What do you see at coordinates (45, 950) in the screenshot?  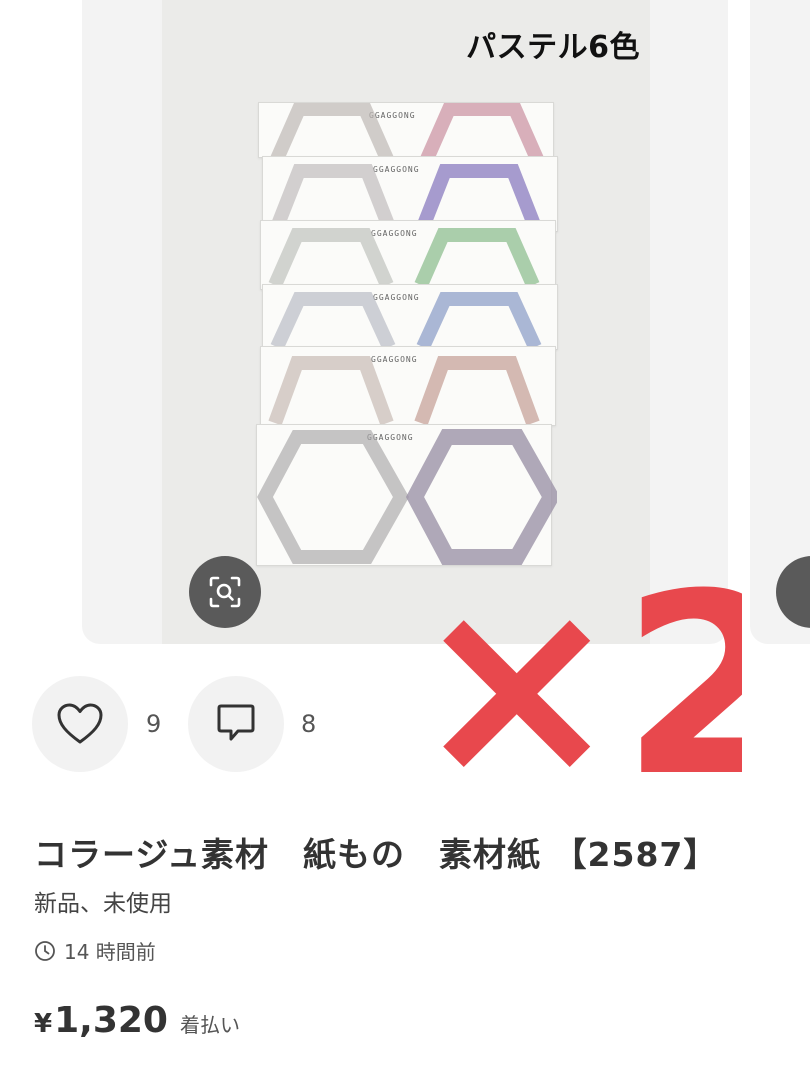 I see `clock-icon` at bounding box center [45, 950].